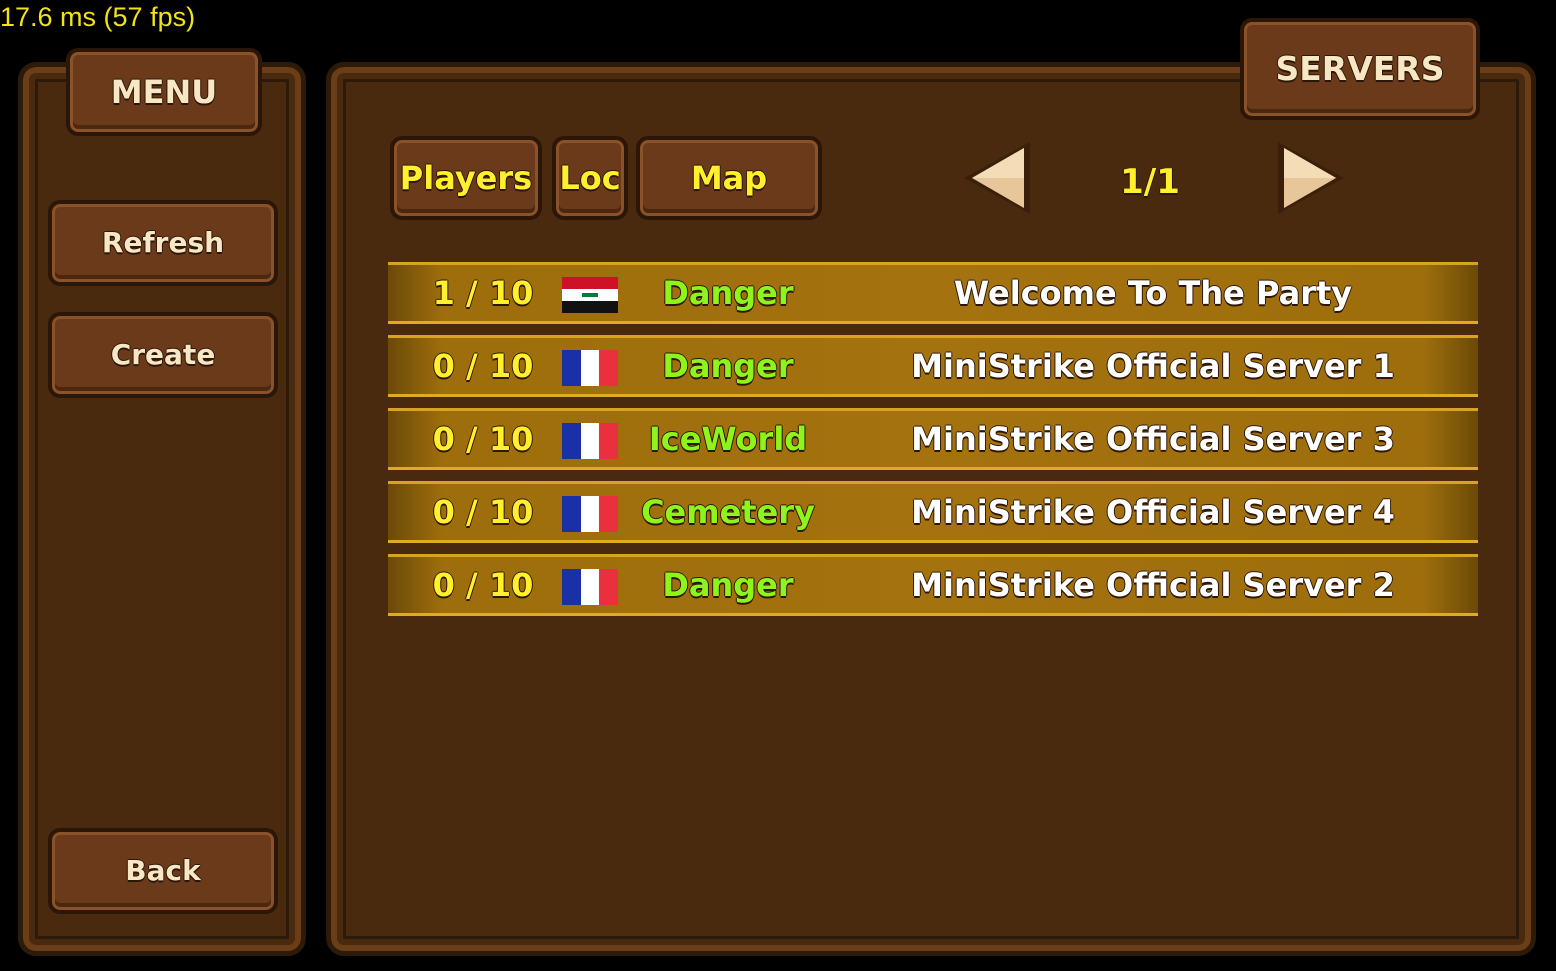  Describe the element at coordinates (998, 178) in the screenshot. I see `previous-page-arrow-icon` at that location.